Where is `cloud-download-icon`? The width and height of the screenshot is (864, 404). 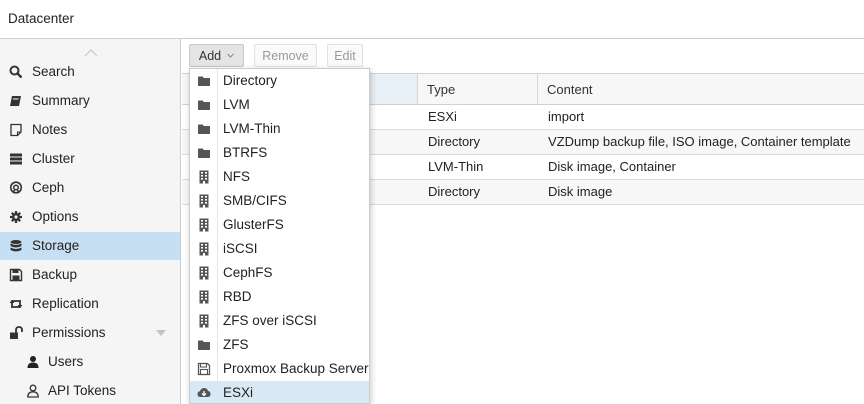
cloud-download-icon is located at coordinates (204, 392).